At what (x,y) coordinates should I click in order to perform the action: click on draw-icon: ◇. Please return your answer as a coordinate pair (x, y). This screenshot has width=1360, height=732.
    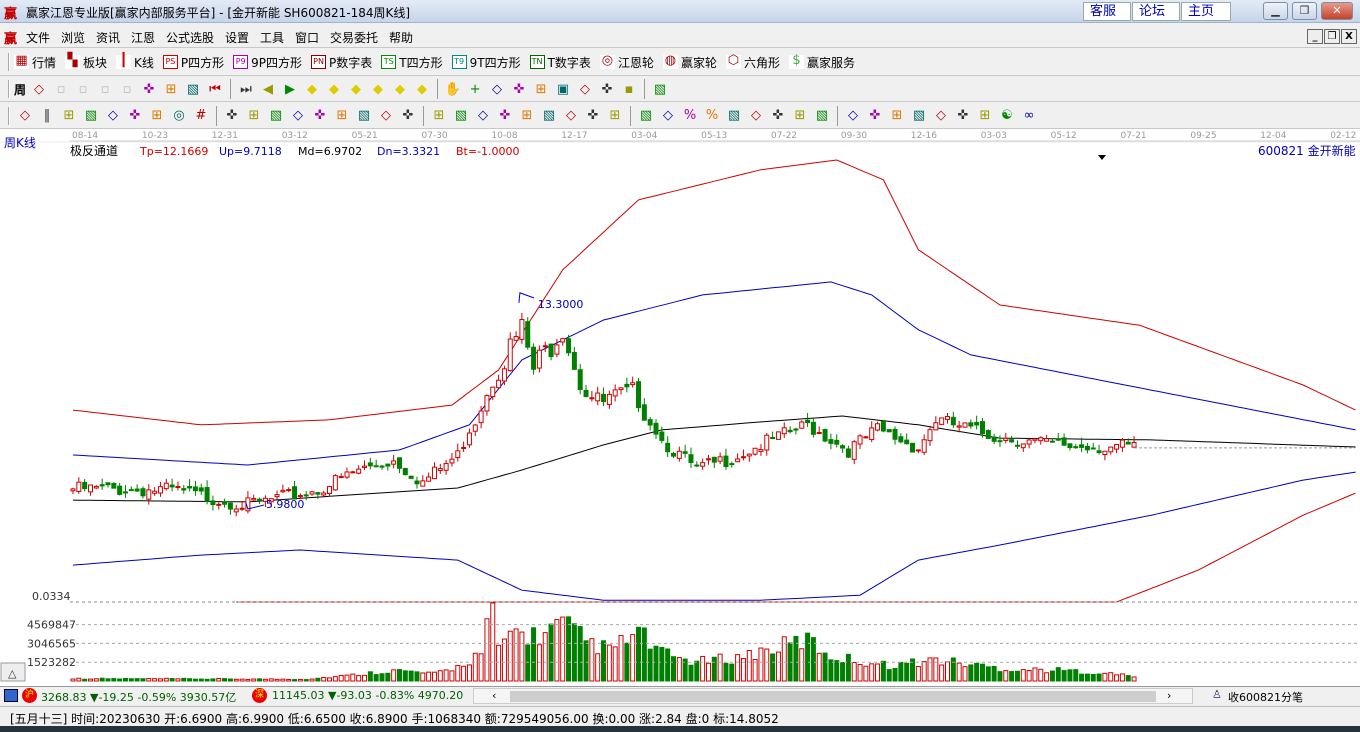
    Looking at the image, I should click on (497, 89).